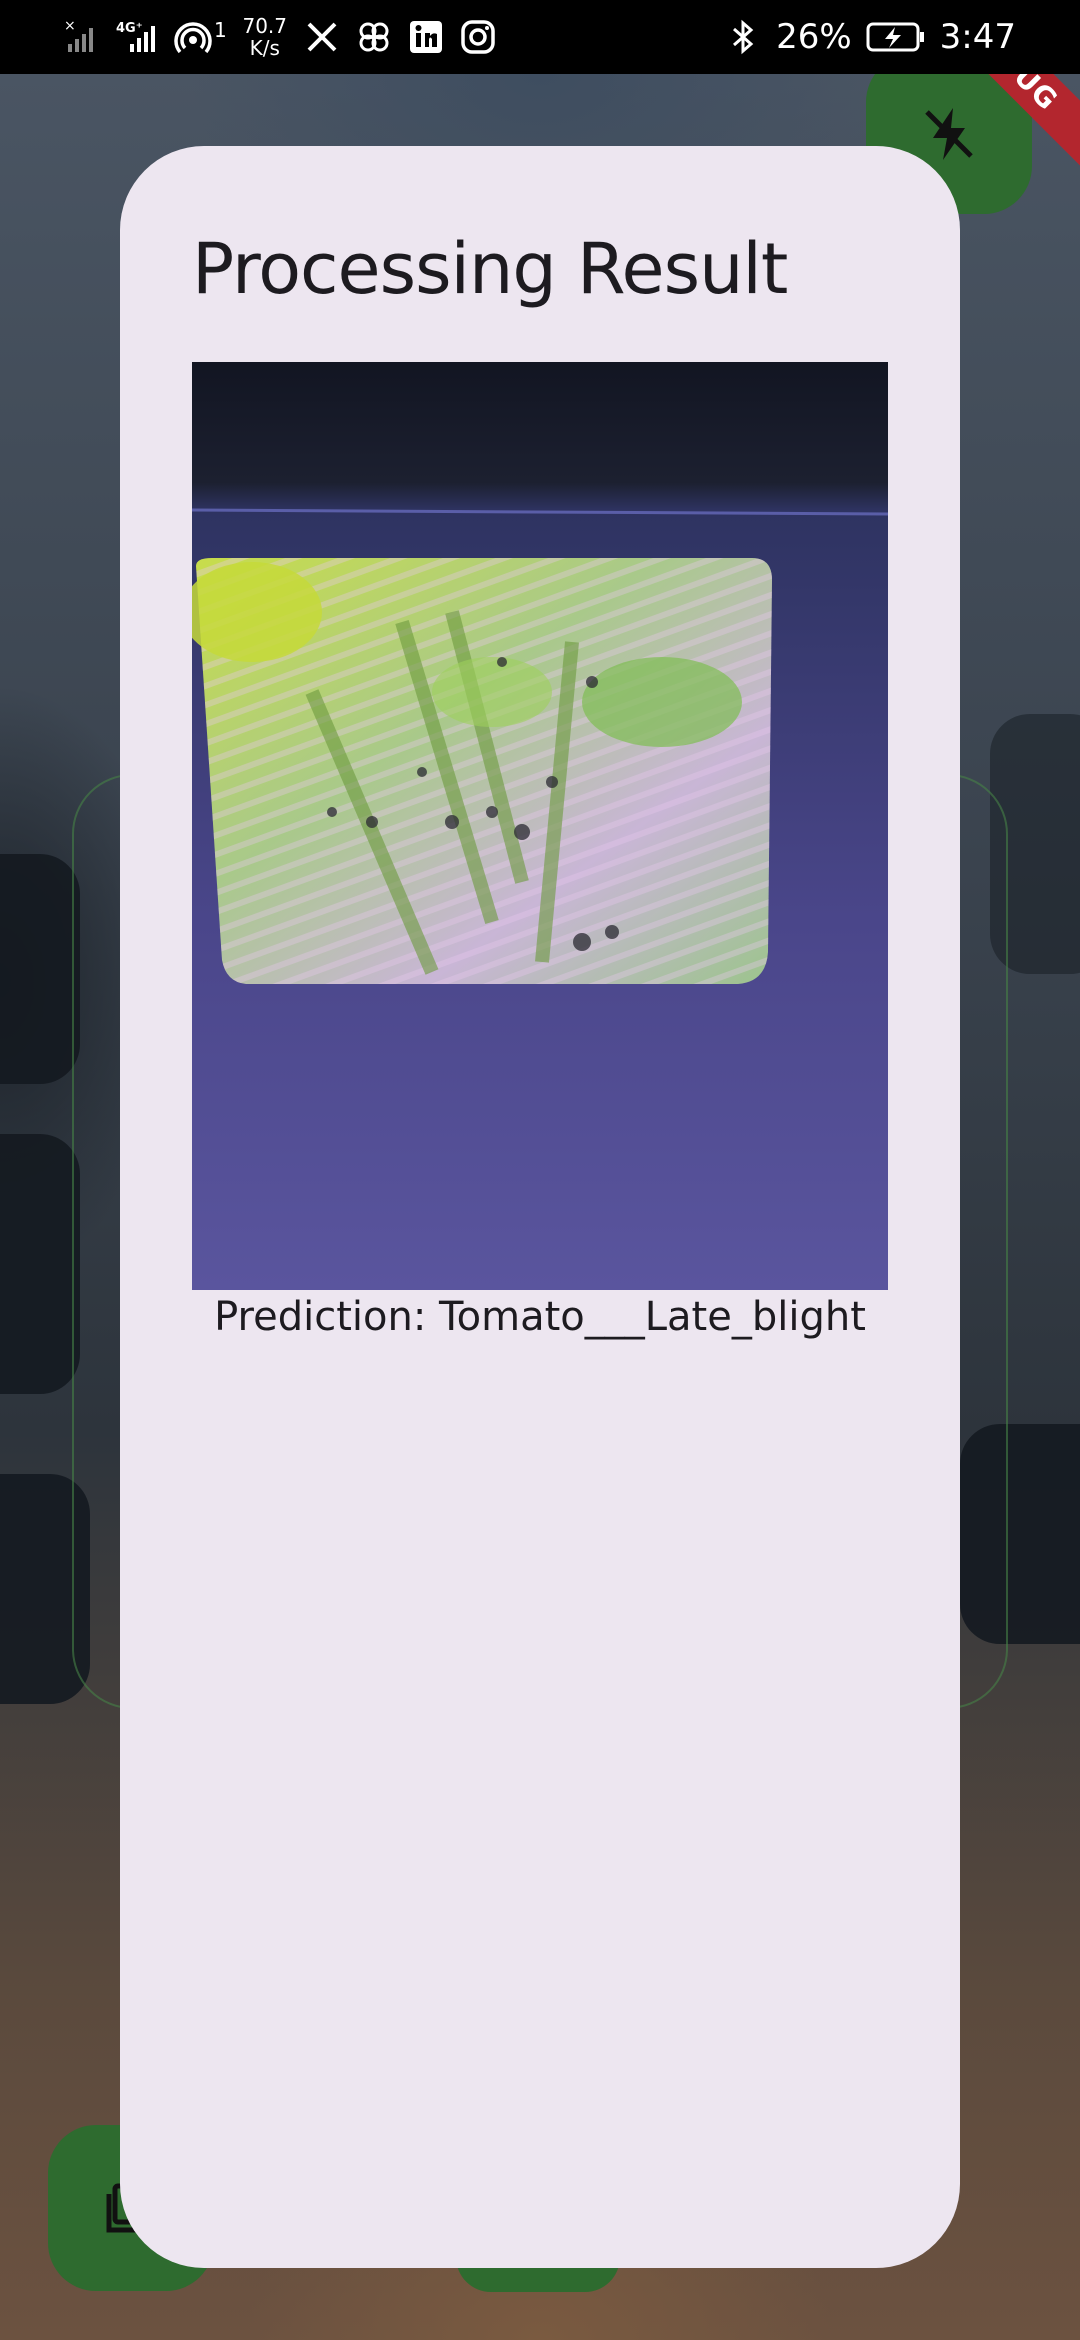 The height and width of the screenshot is (2340, 1080). I want to click on status-bar-left: × 4G⁺ 1 70.7 K/s, so click(280, 37).